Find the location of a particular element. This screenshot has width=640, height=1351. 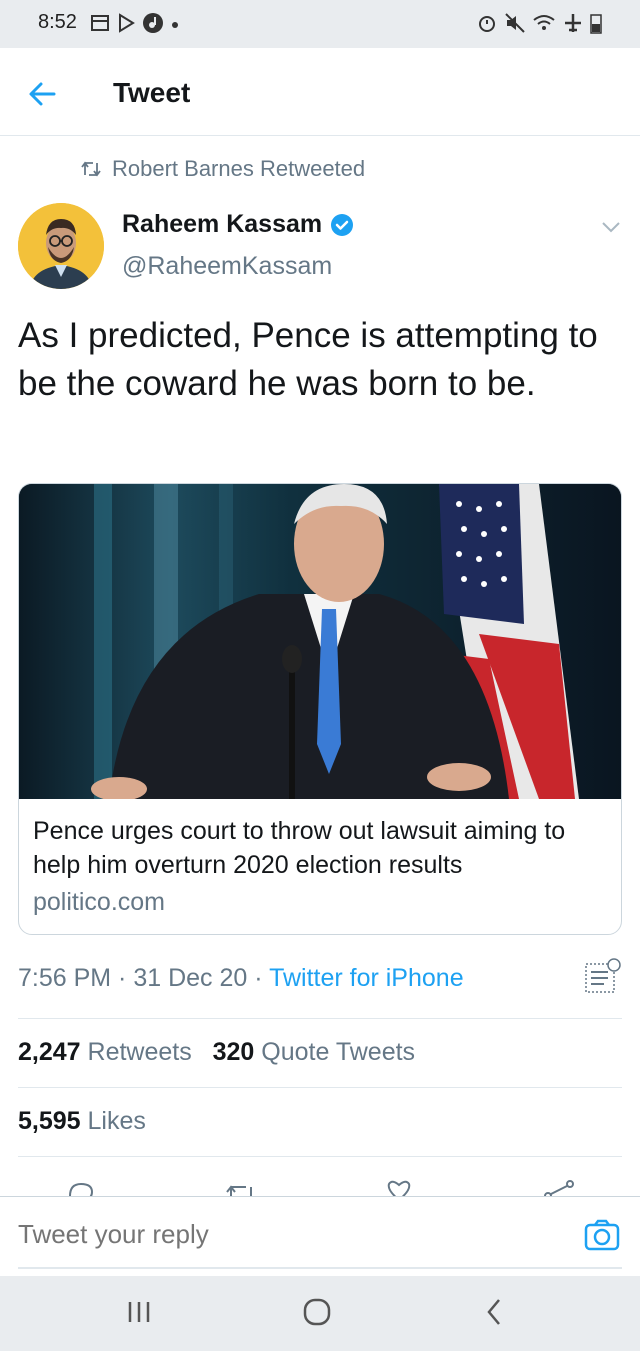

music-icon is located at coordinates (153, 23).